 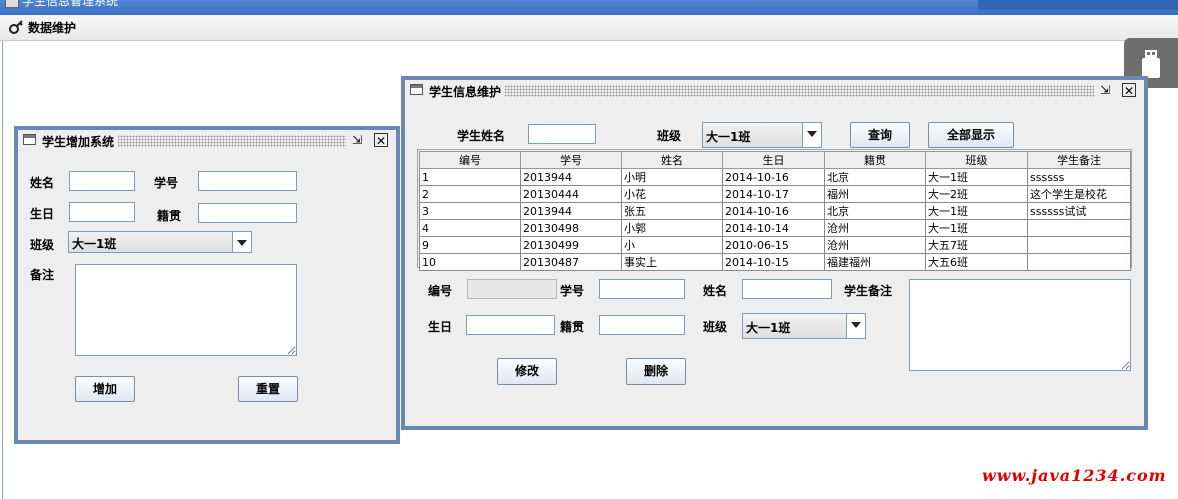 I want to click on cell-name: 小明, so click(x=672, y=177).